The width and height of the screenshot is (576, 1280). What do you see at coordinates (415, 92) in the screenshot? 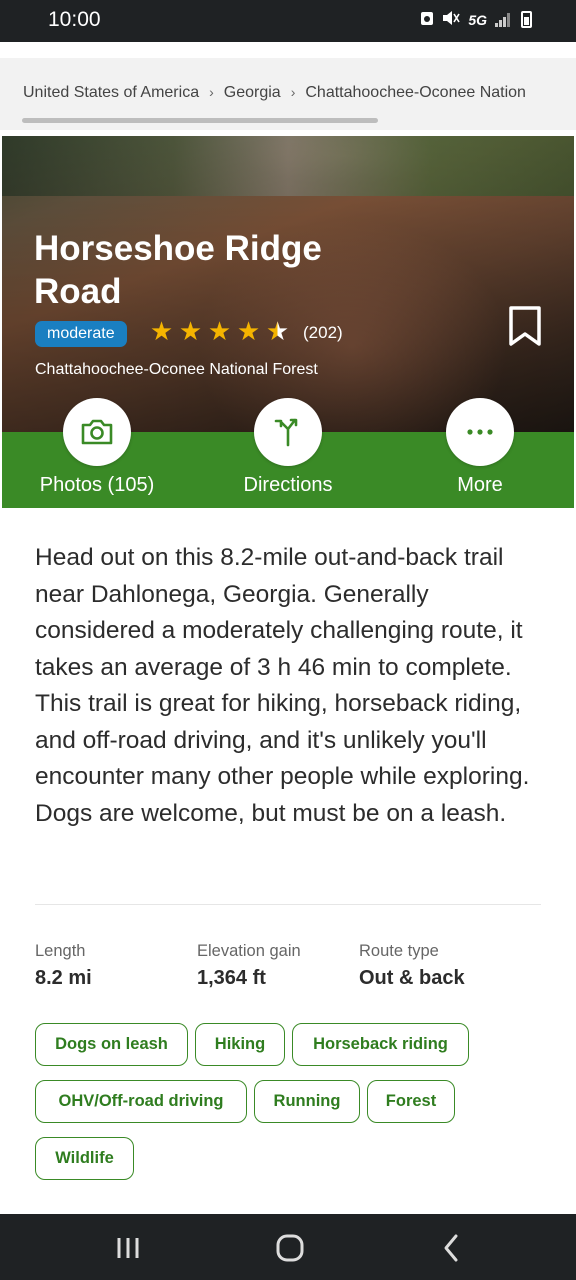
I see `breadcrumb-item-park: Chattahoochee-Oconee Nation` at bounding box center [415, 92].